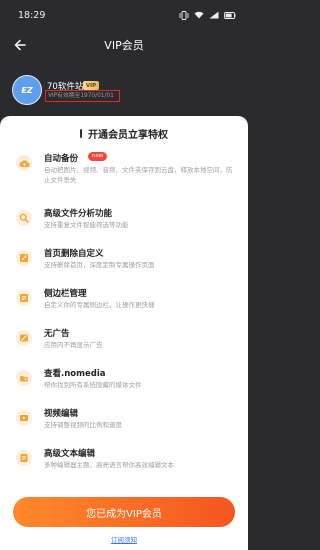 The width and height of the screenshot is (320, 550). Describe the element at coordinates (124, 15) in the screenshot. I see `status-bar: 18:29` at that location.